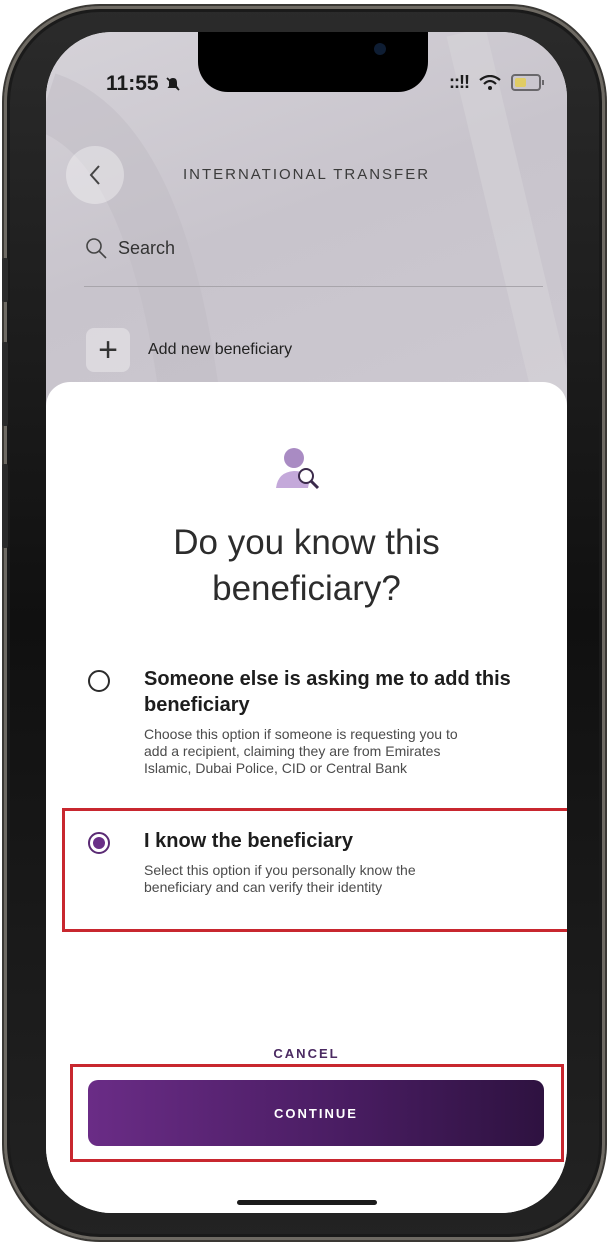 The width and height of the screenshot is (609, 1245). Describe the element at coordinates (306, 1053) in the screenshot. I see `cancel-button: CANCEL` at that location.